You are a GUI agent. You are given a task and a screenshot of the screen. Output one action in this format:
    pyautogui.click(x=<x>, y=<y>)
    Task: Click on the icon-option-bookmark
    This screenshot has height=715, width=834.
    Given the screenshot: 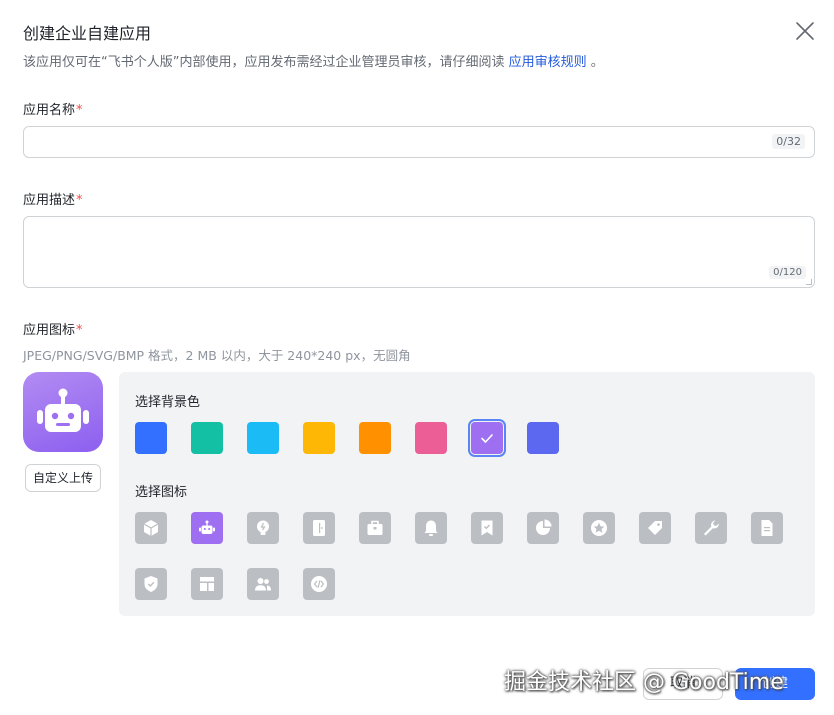 What is the action you would take?
    pyautogui.click(x=487, y=528)
    